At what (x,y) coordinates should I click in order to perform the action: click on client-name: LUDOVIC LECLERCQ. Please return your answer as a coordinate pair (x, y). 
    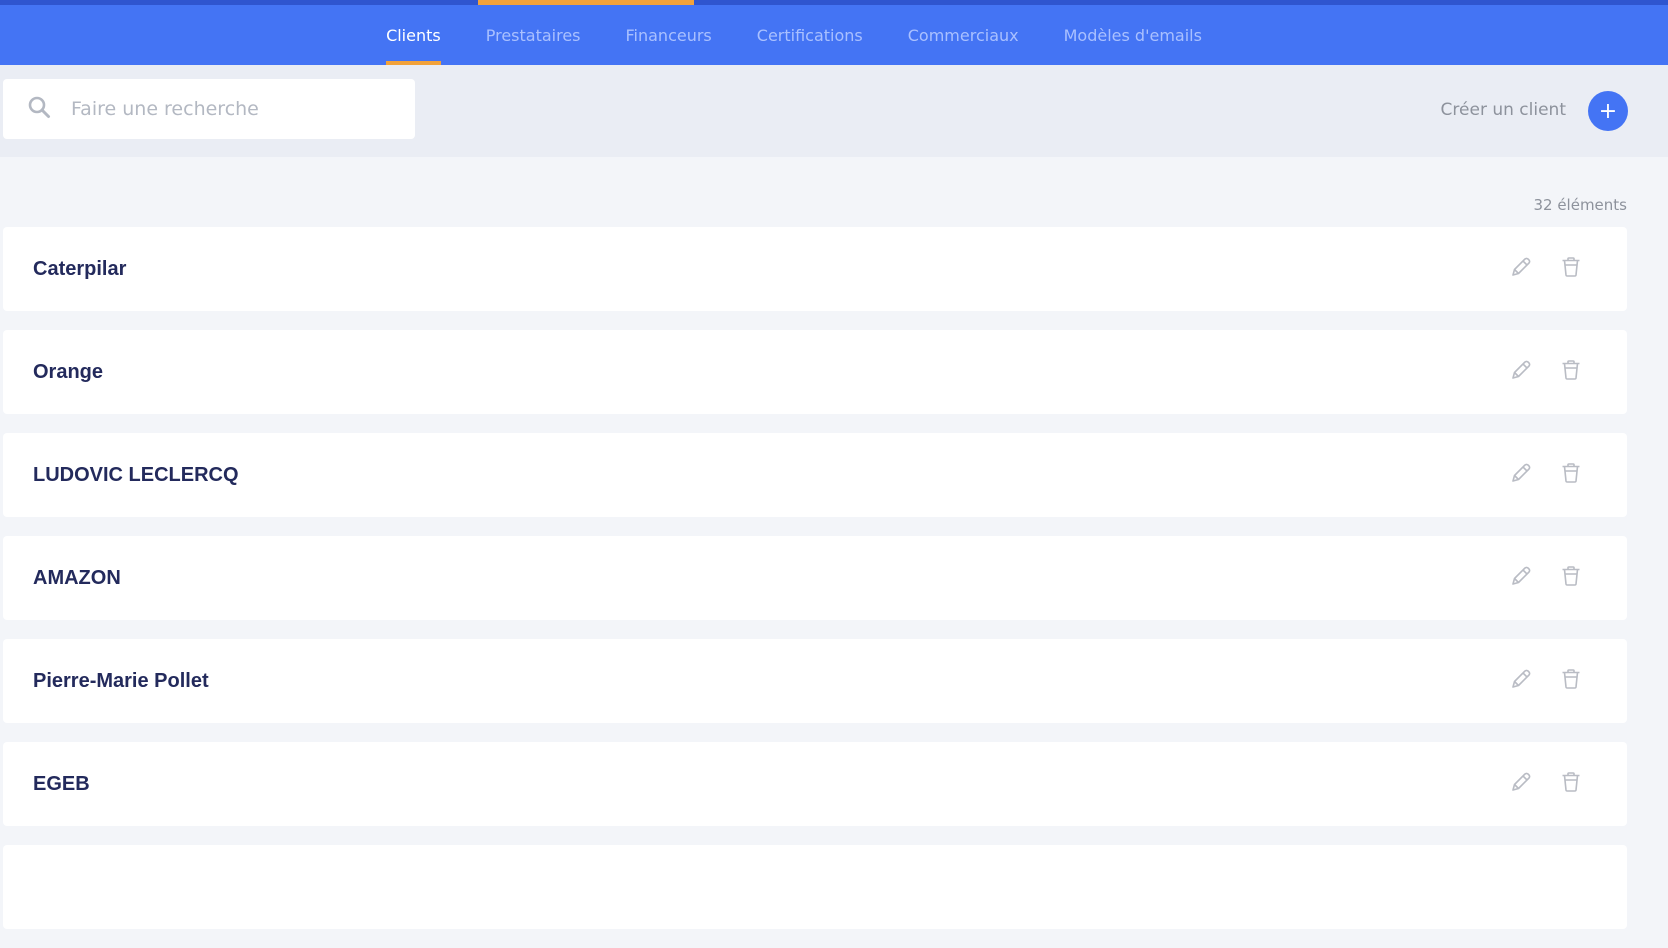
    Looking at the image, I should click on (136, 474).